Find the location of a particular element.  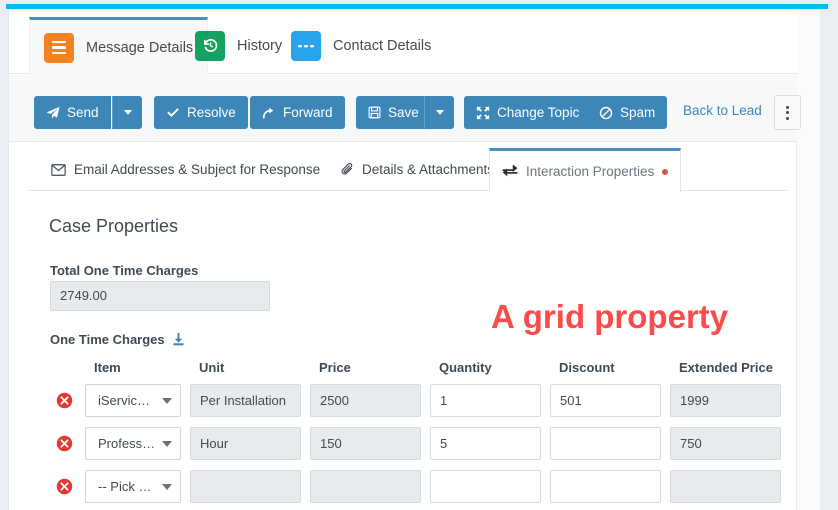

one-time-charges-label: One Time Charges is located at coordinates (118, 339).